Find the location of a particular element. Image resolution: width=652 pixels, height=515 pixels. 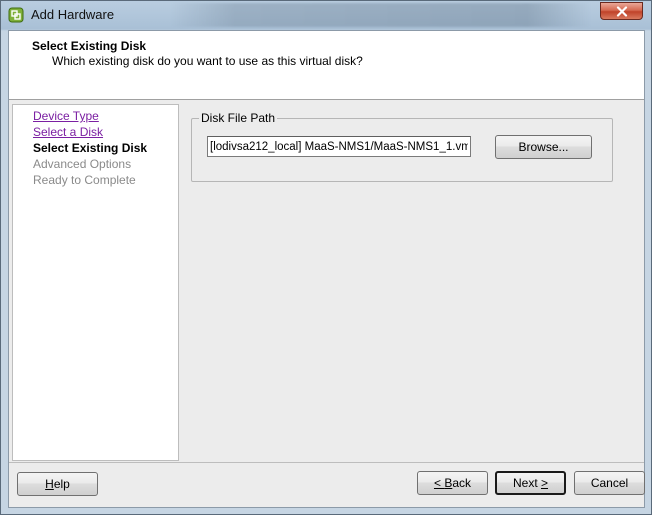

help-button: Help is located at coordinates (57, 484).